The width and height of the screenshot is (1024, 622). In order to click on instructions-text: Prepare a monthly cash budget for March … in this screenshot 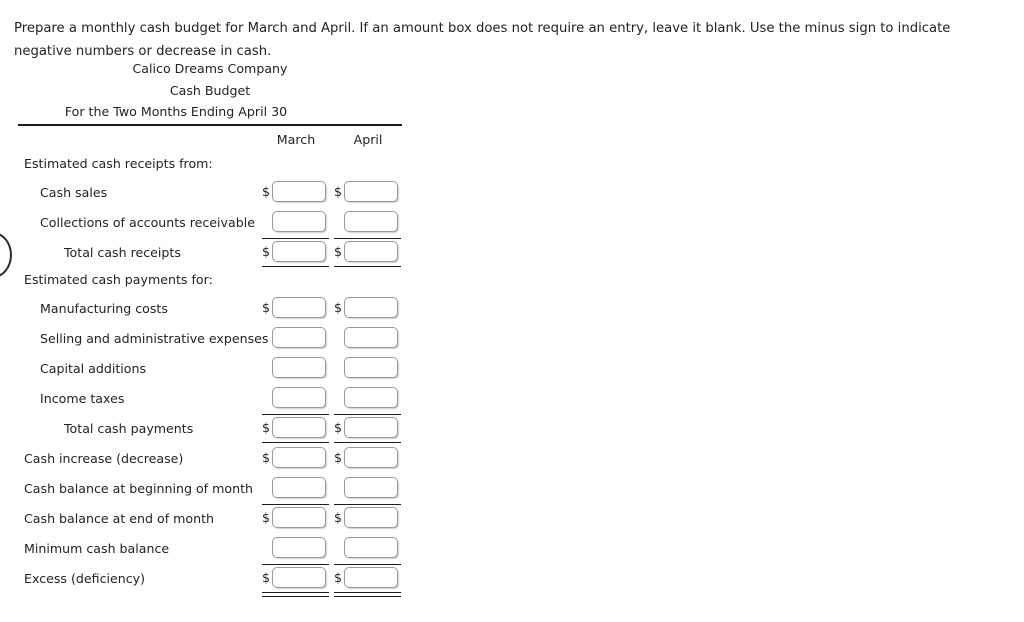, I will do `click(482, 40)`.